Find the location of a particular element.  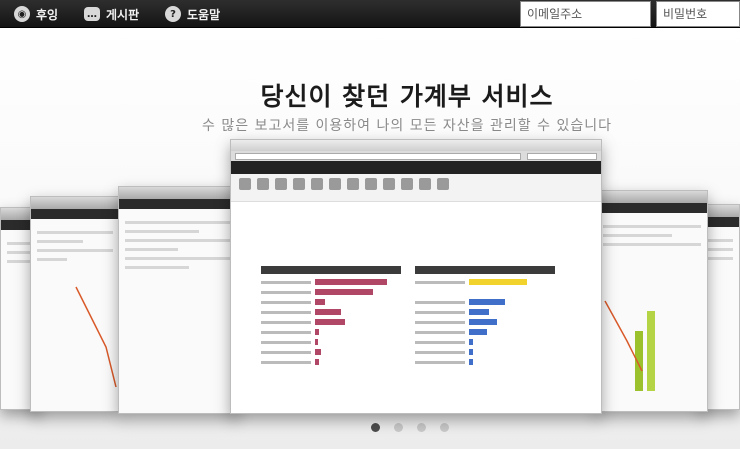

email-input is located at coordinates (585, 14).